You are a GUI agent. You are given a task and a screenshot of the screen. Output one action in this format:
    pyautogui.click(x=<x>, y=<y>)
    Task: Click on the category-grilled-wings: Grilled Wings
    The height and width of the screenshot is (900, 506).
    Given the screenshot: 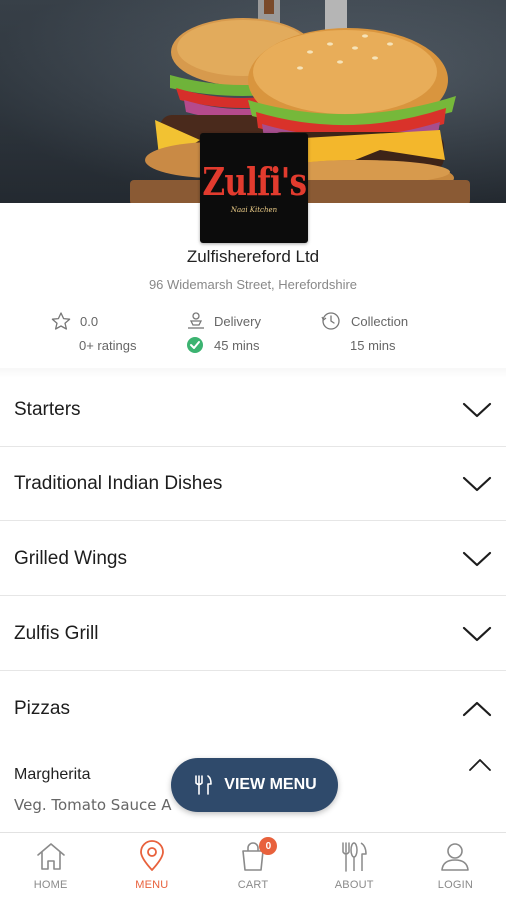 What is the action you would take?
    pyautogui.click(x=253, y=559)
    